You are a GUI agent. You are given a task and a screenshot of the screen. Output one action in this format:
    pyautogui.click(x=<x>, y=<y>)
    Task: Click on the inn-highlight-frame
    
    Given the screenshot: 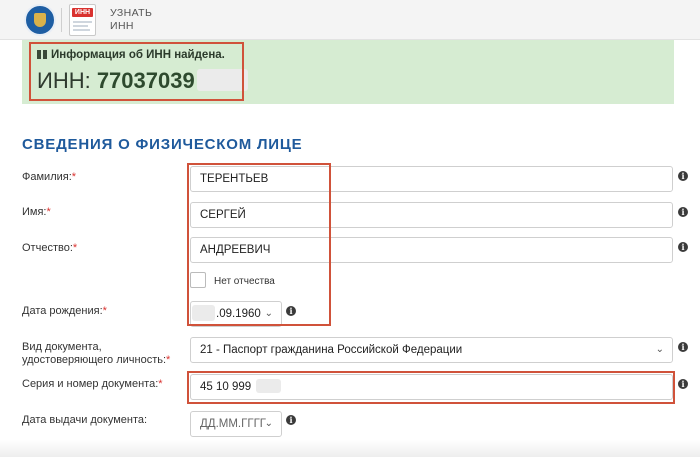 What is the action you would take?
    pyautogui.click(x=136, y=71)
    